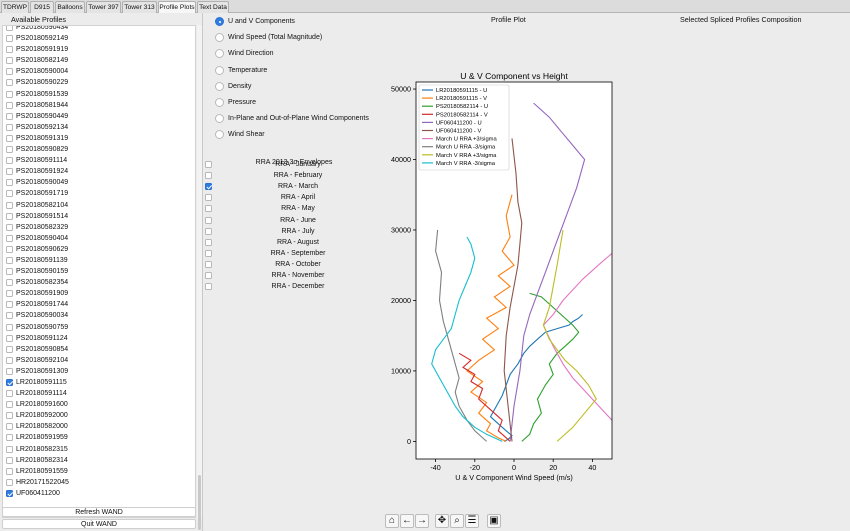 The image size is (850, 531). Describe the element at coordinates (494, 521) in the screenshot. I see `save-icon: ▣` at that location.